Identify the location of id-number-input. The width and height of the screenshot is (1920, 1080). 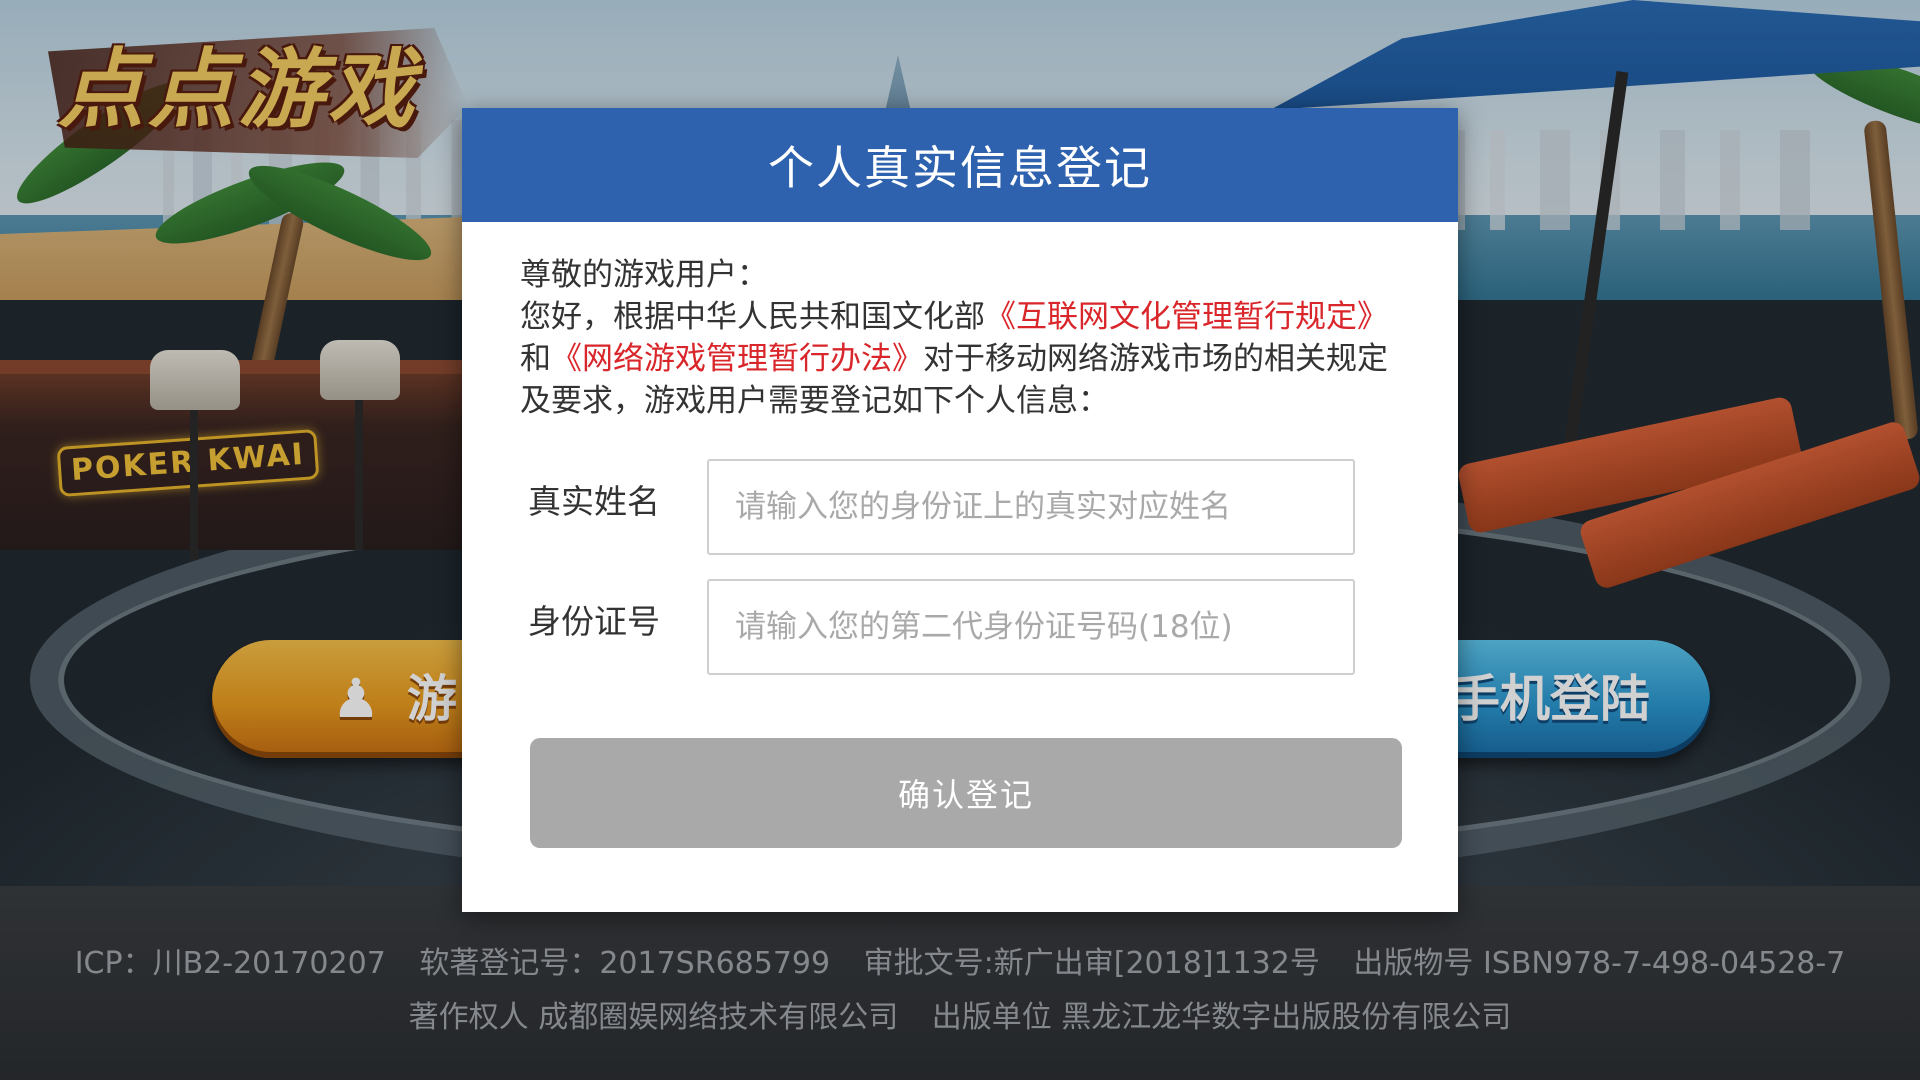
(1031, 627).